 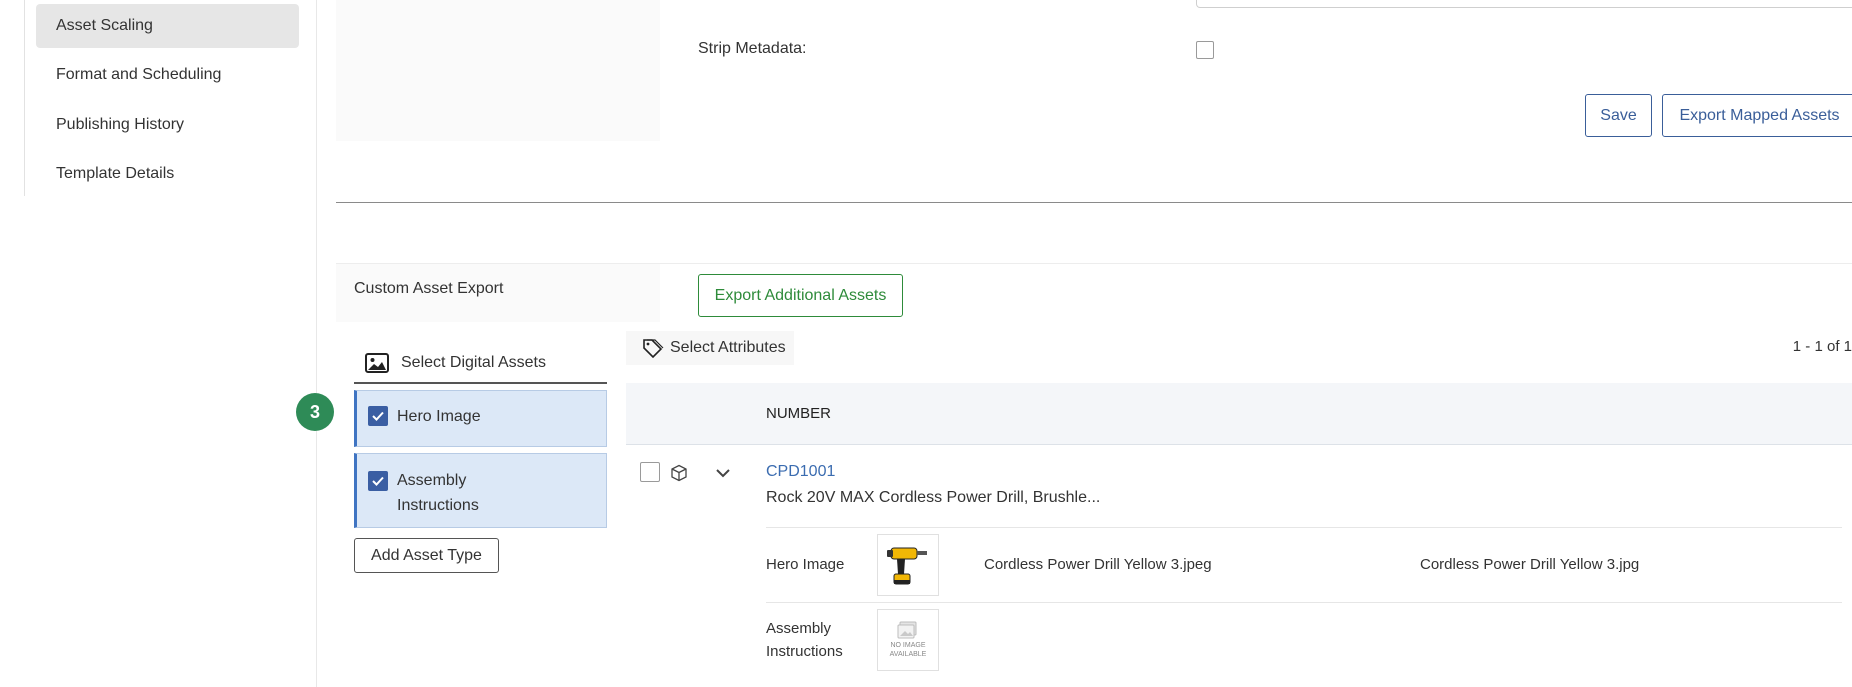 What do you see at coordinates (432, 480) in the screenshot?
I see `asset-type-label-line1: Assembly` at bounding box center [432, 480].